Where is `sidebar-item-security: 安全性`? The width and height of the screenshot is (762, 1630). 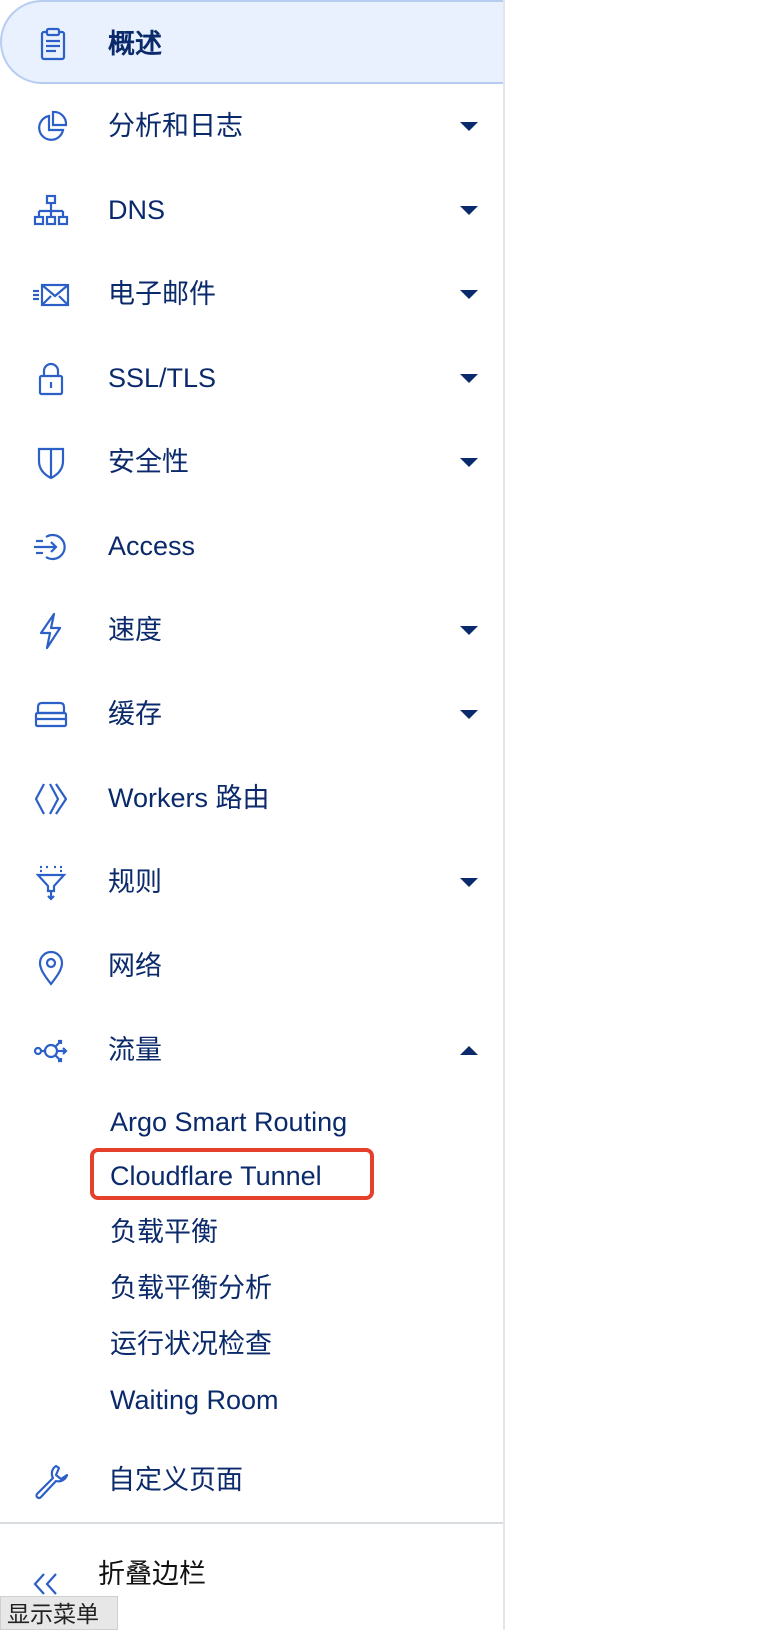
sidebar-item-security: 安全性 is located at coordinates (251, 462).